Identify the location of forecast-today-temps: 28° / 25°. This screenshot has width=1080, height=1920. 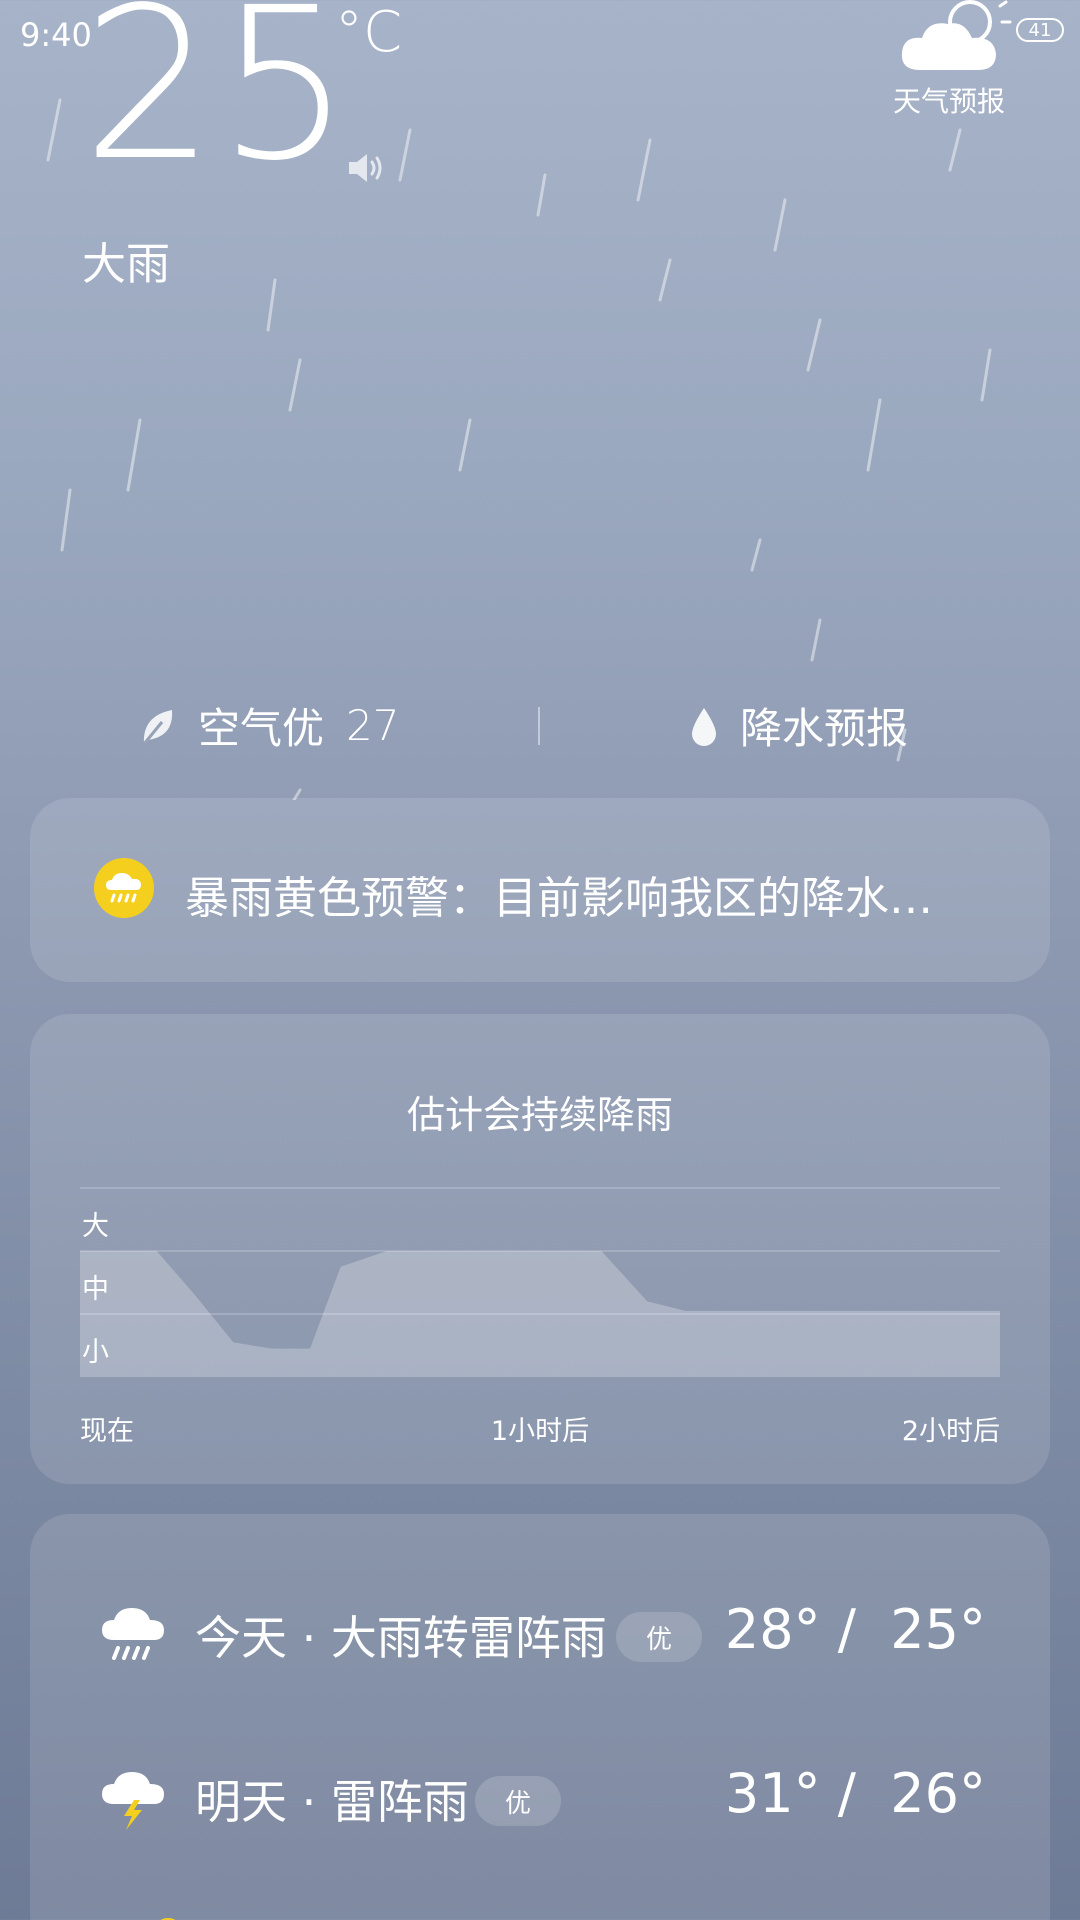
(855, 1629).